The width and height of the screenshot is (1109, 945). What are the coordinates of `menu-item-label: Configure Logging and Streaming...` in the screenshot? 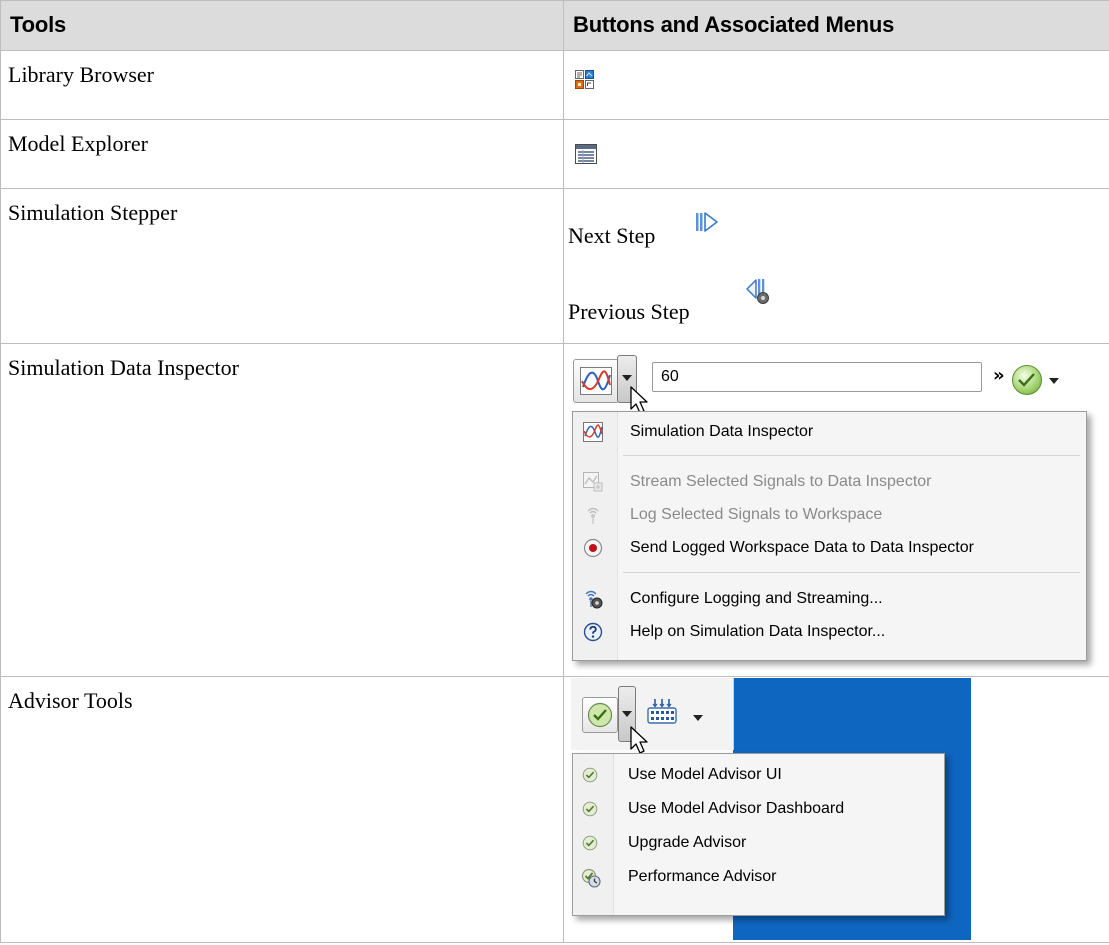 It's located at (756, 598).